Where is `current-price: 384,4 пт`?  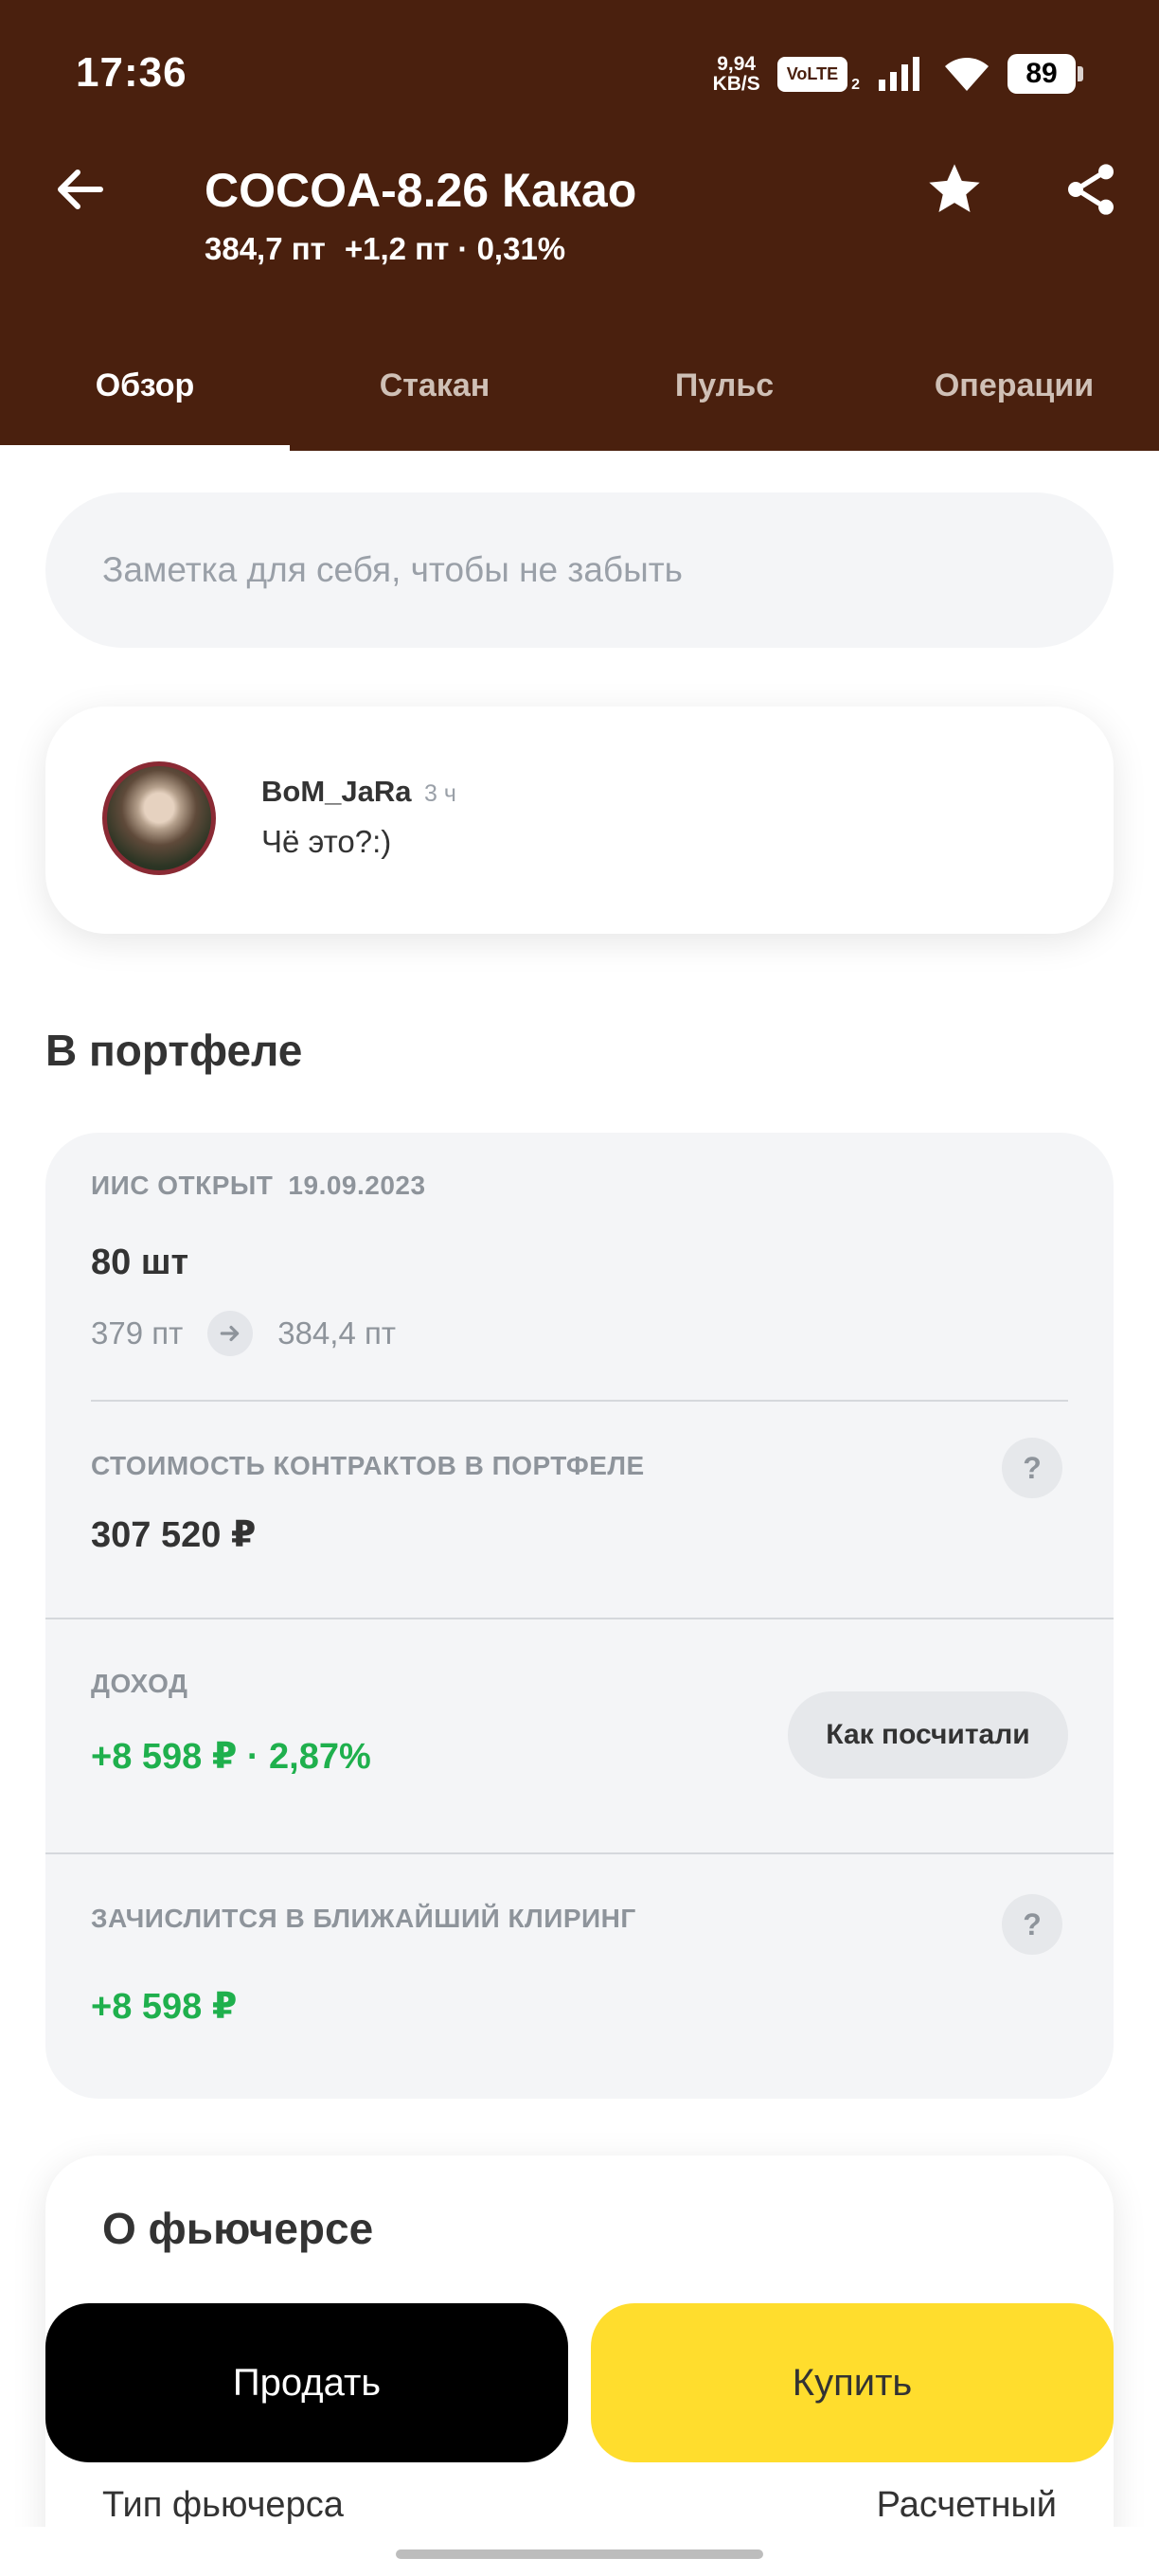 current-price: 384,4 пт is located at coordinates (336, 1333).